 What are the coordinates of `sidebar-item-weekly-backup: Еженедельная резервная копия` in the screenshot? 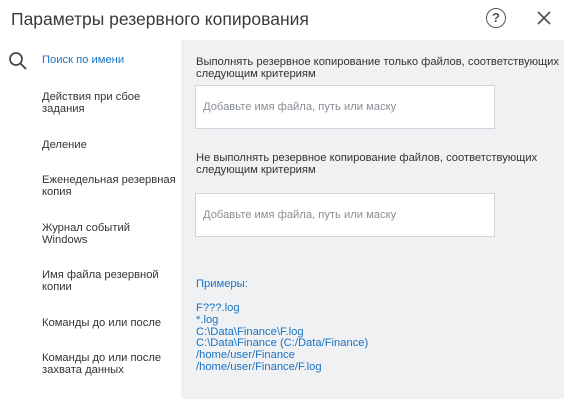 It's located at (110, 186).